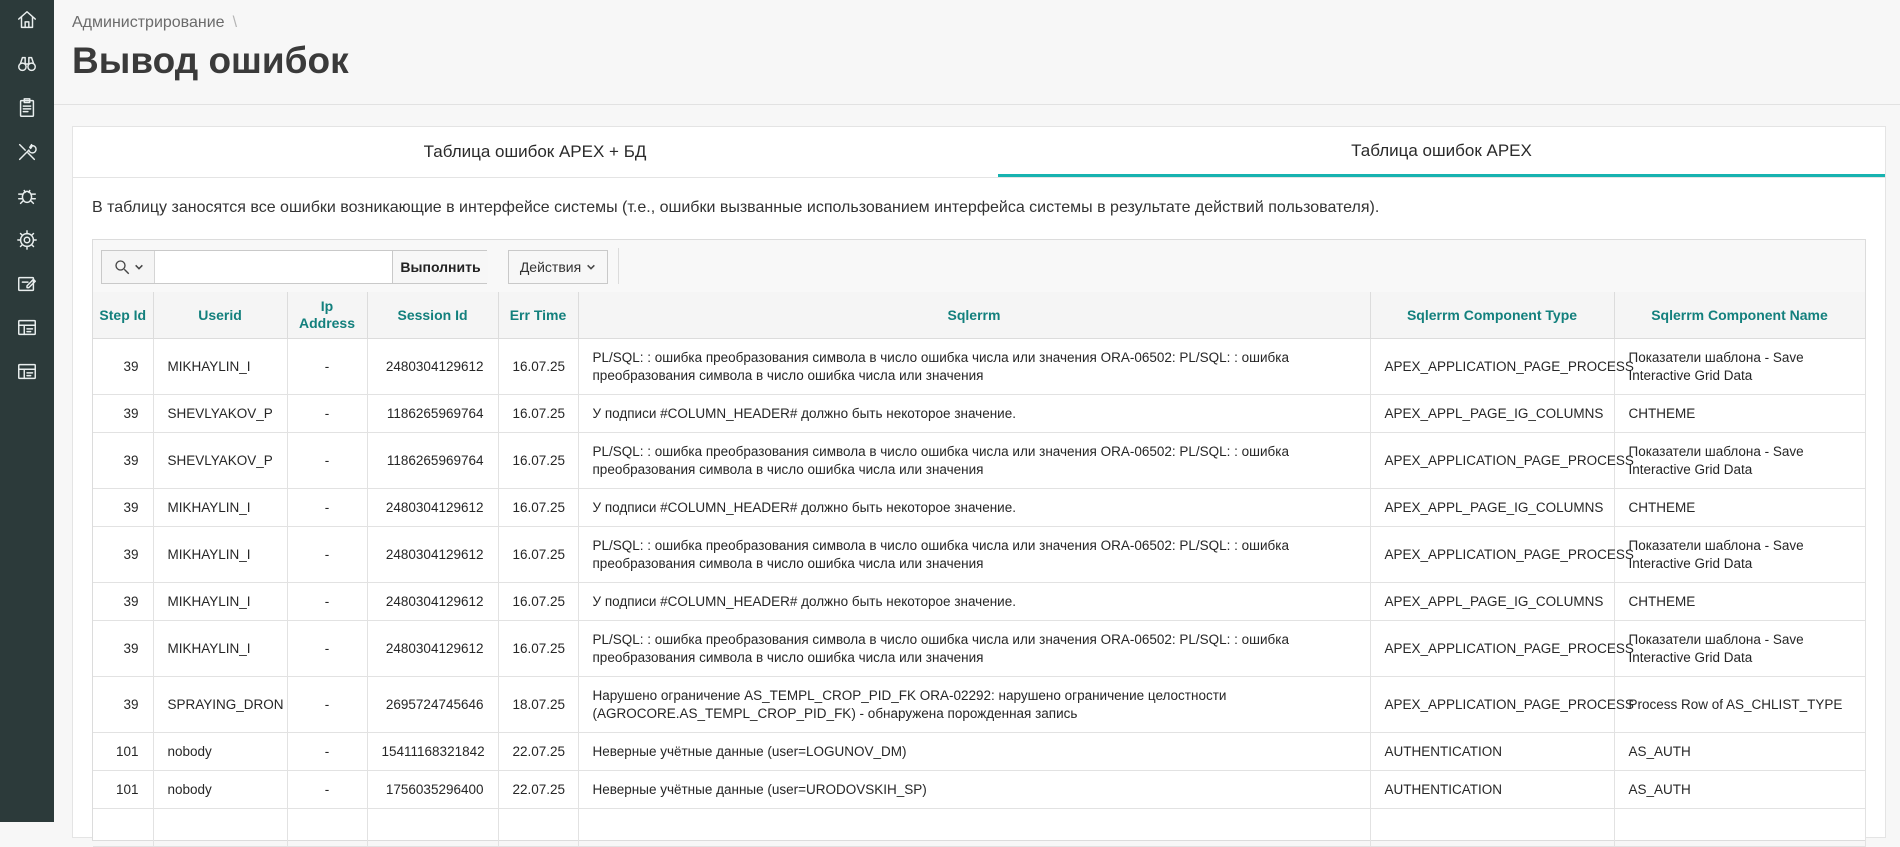  What do you see at coordinates (121, 267) in the screenshot?
I see `search-icon` at bounding box center [121, 267].